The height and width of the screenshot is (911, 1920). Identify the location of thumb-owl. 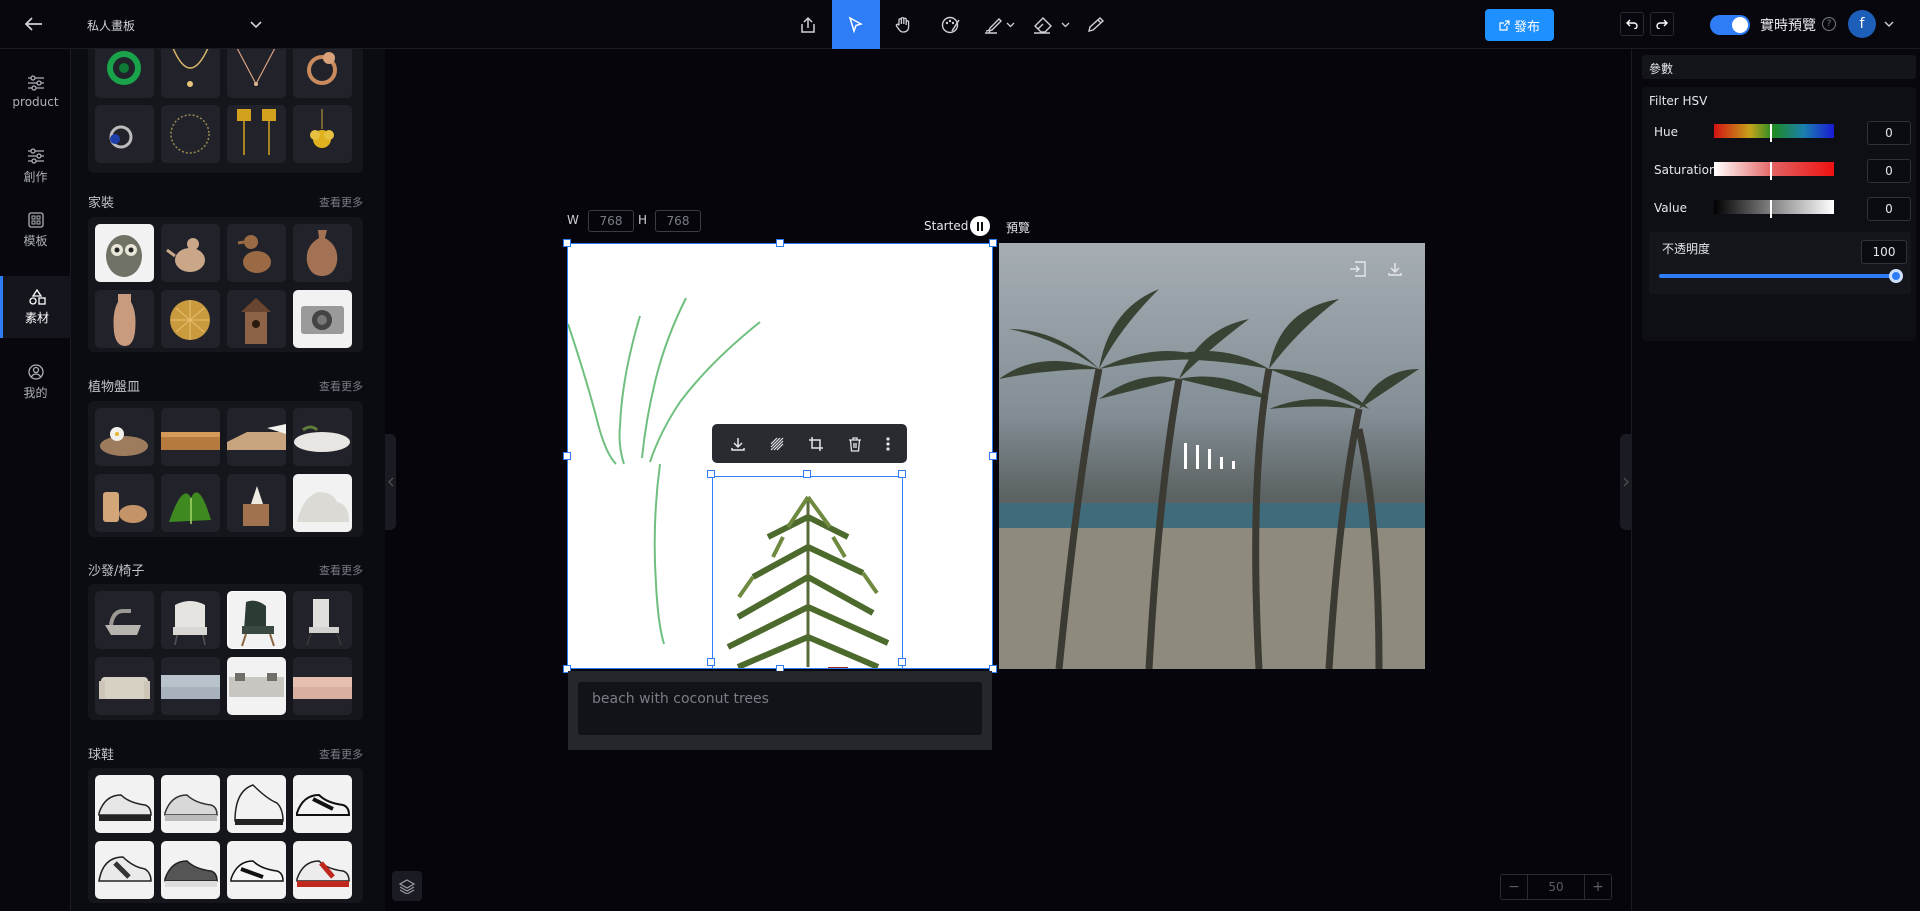
(124, 253).